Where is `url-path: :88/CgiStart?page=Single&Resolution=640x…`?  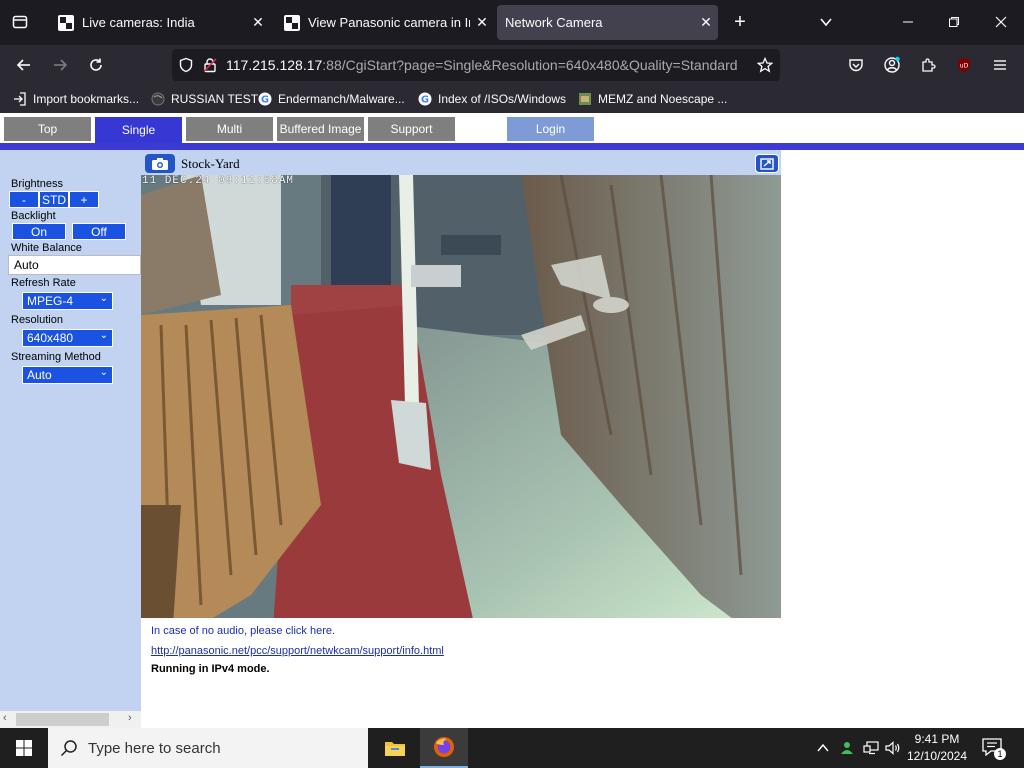
url-path: :88/CgiStart?page=Single&Resolution=640x… is located at coordinates (530, 65).